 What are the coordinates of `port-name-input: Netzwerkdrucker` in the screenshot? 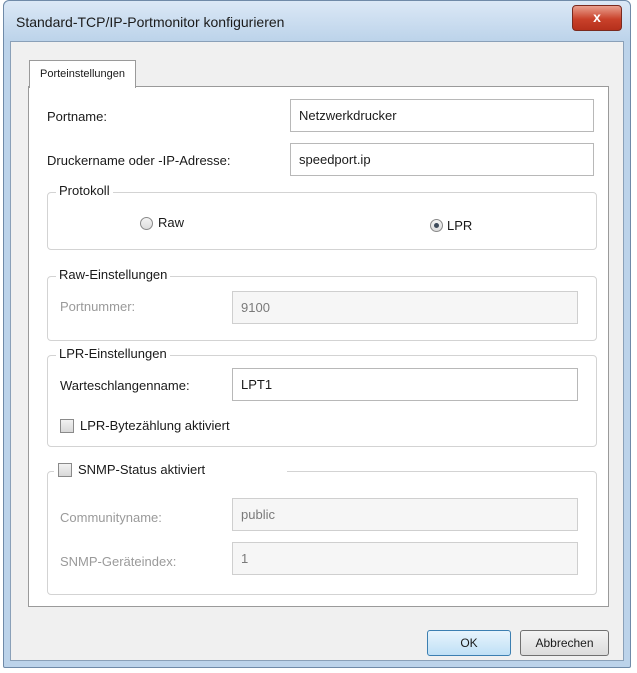 It's located at (442, 115).